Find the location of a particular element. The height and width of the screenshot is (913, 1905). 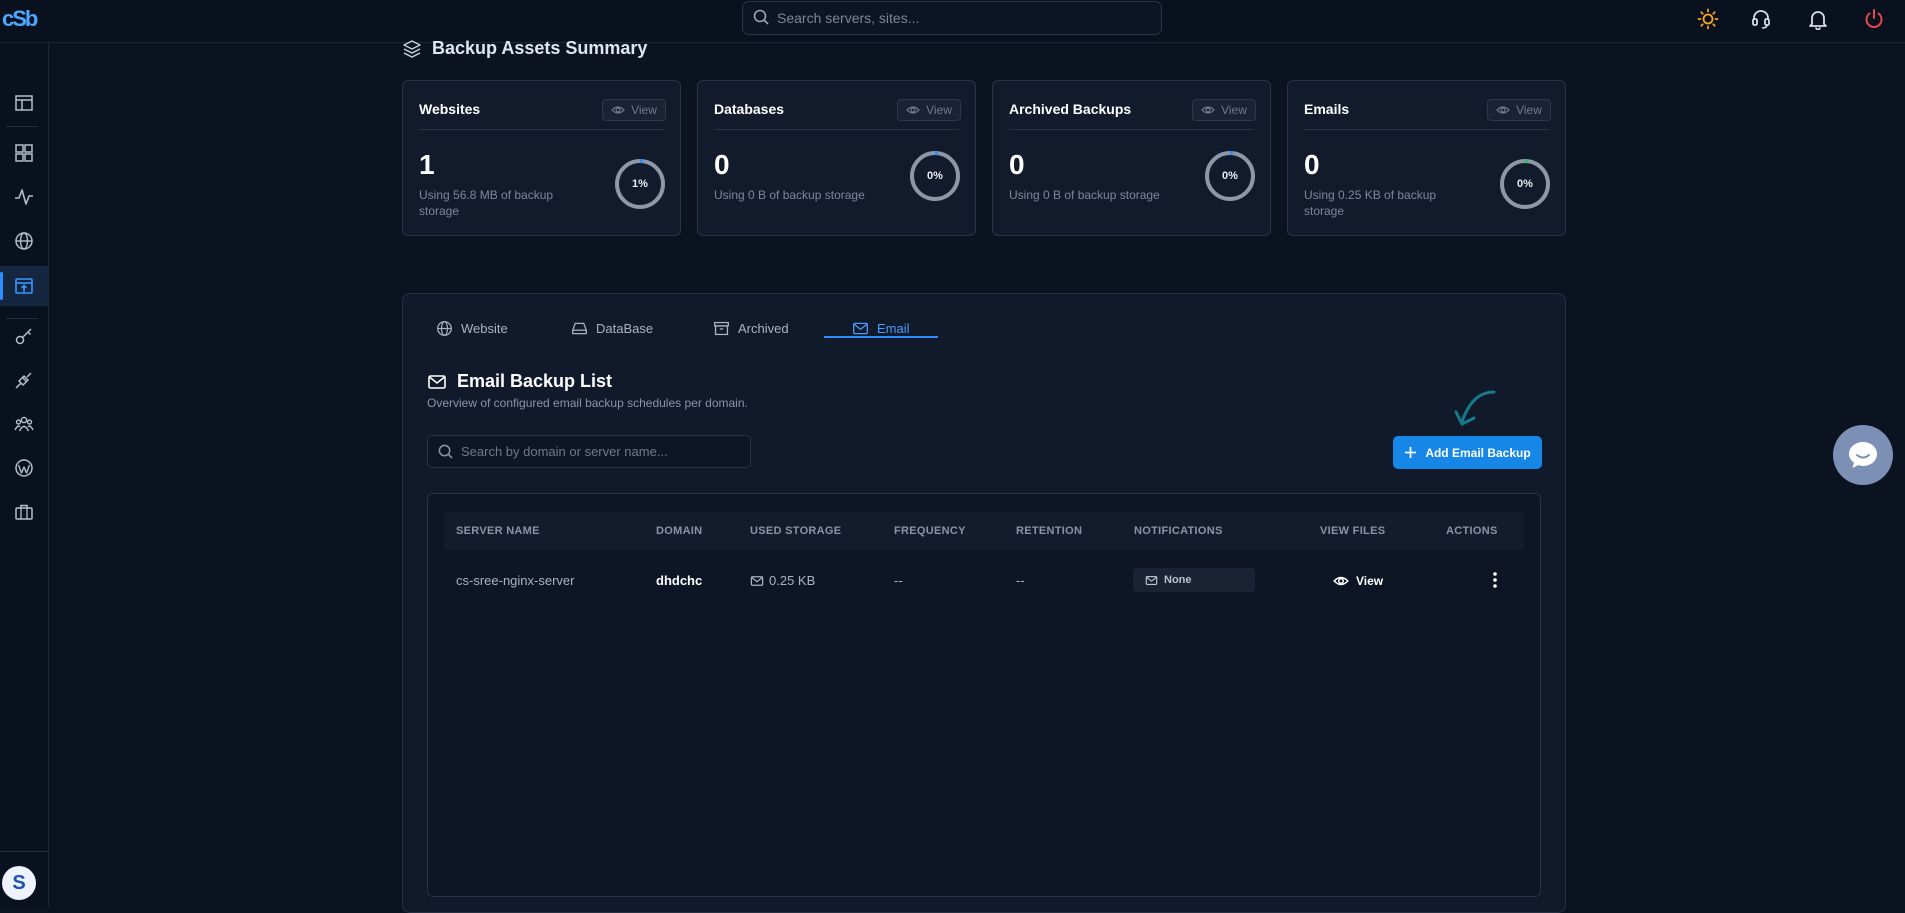

activity-icon is located at coordinates (24, 197).